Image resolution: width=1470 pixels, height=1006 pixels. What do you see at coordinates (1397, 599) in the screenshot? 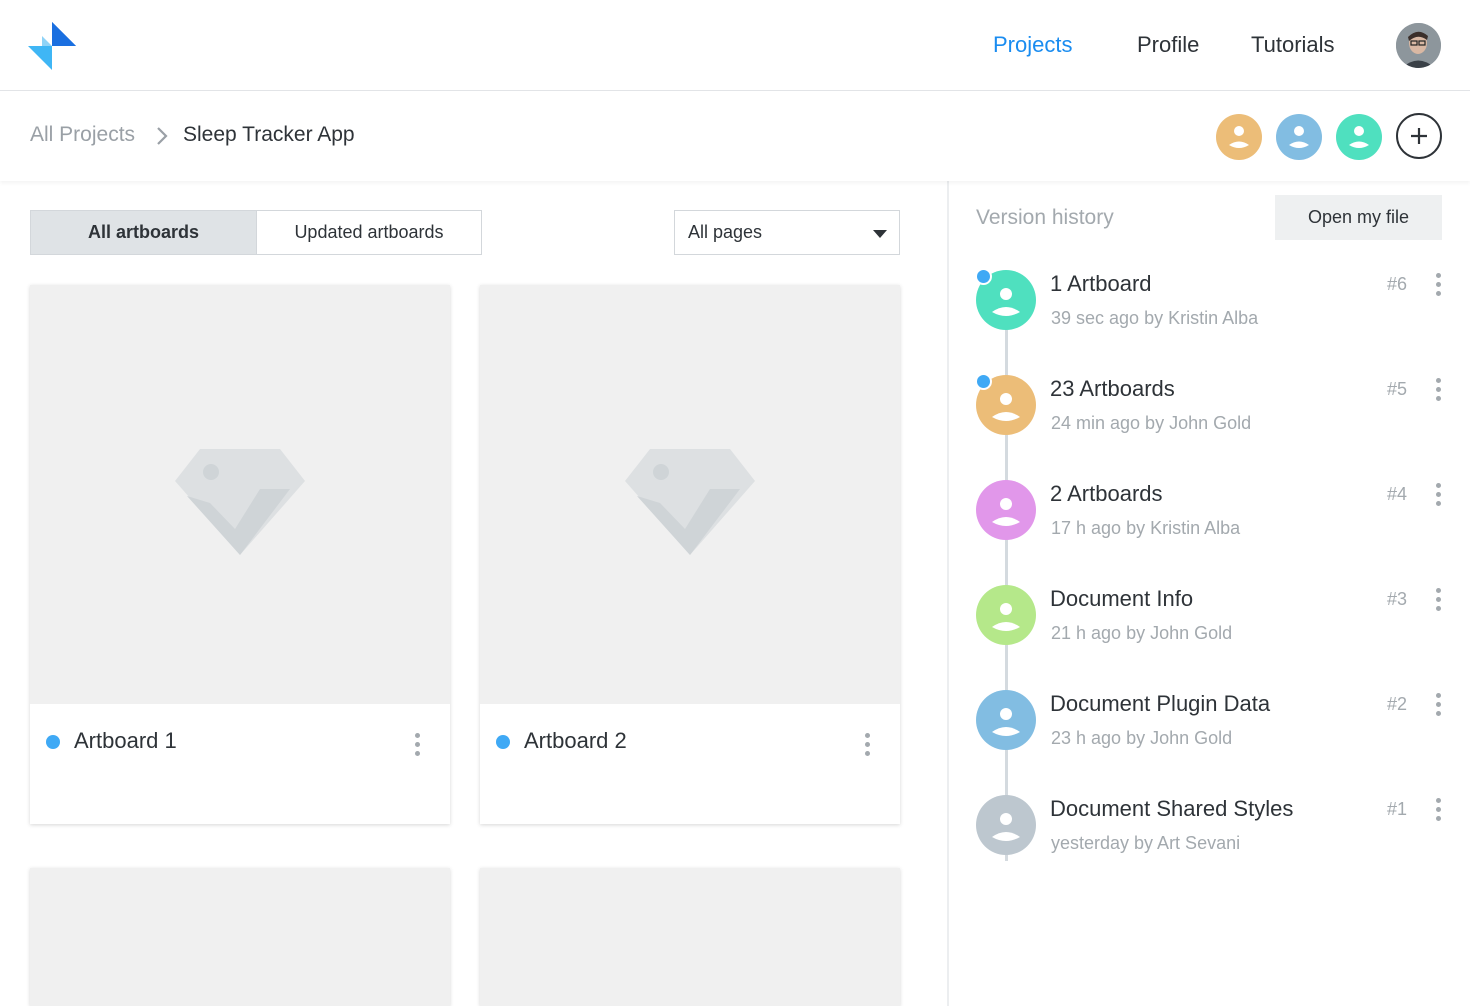
I see `version-number: #3` at bounding box center [1397, 599].